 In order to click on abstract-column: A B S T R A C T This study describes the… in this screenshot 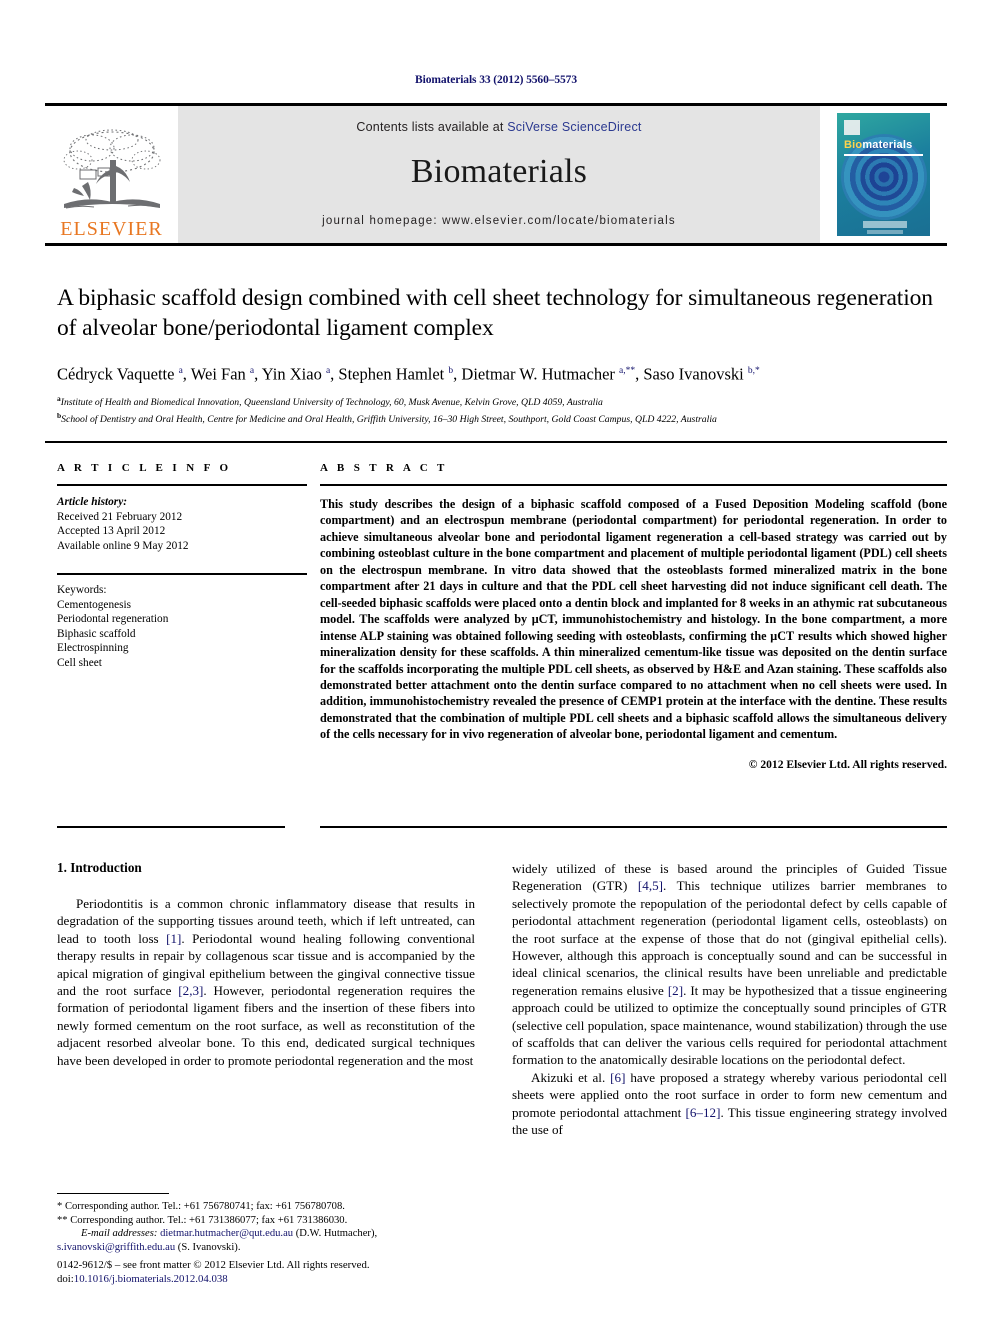, I will do `click(633, 616)`.